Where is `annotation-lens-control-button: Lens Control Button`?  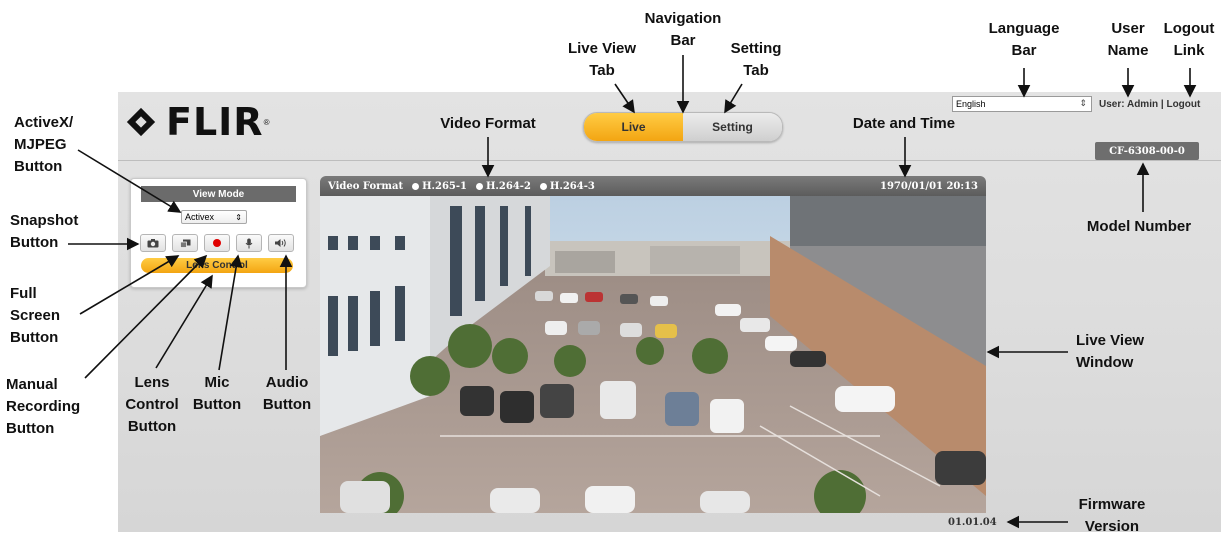
annotation-lens-control-button: Lens Control Button is located at coordinates (152, 404).